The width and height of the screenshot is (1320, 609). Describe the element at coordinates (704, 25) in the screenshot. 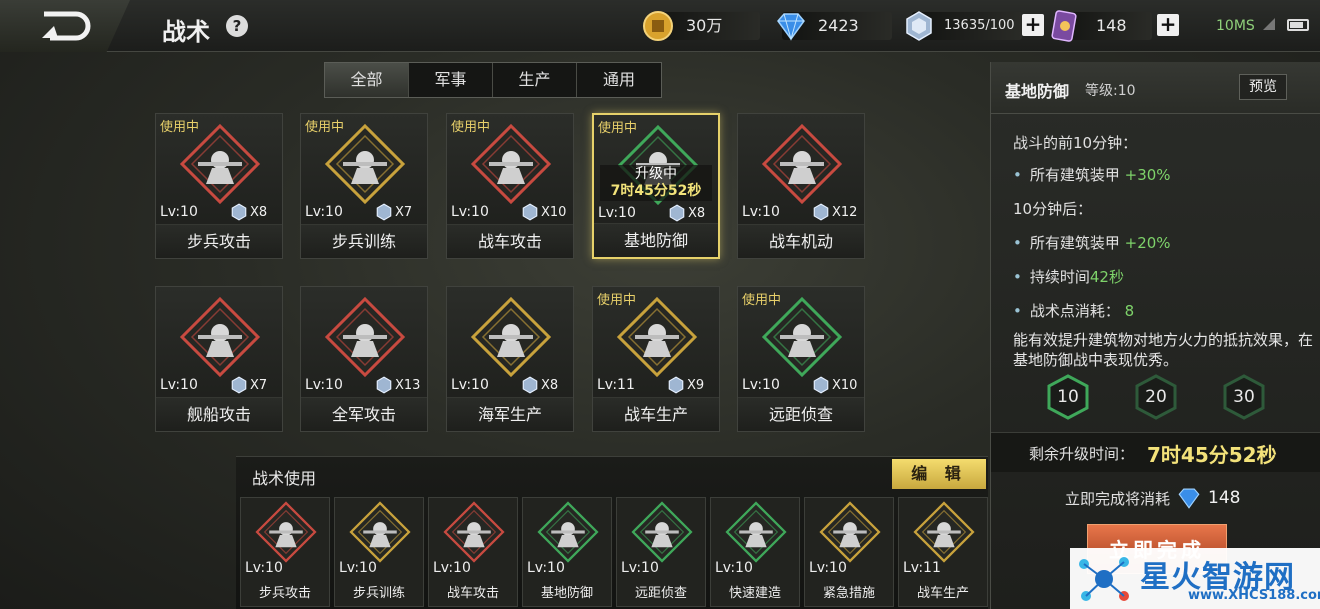

I see `gold-value: 30万` at that location.